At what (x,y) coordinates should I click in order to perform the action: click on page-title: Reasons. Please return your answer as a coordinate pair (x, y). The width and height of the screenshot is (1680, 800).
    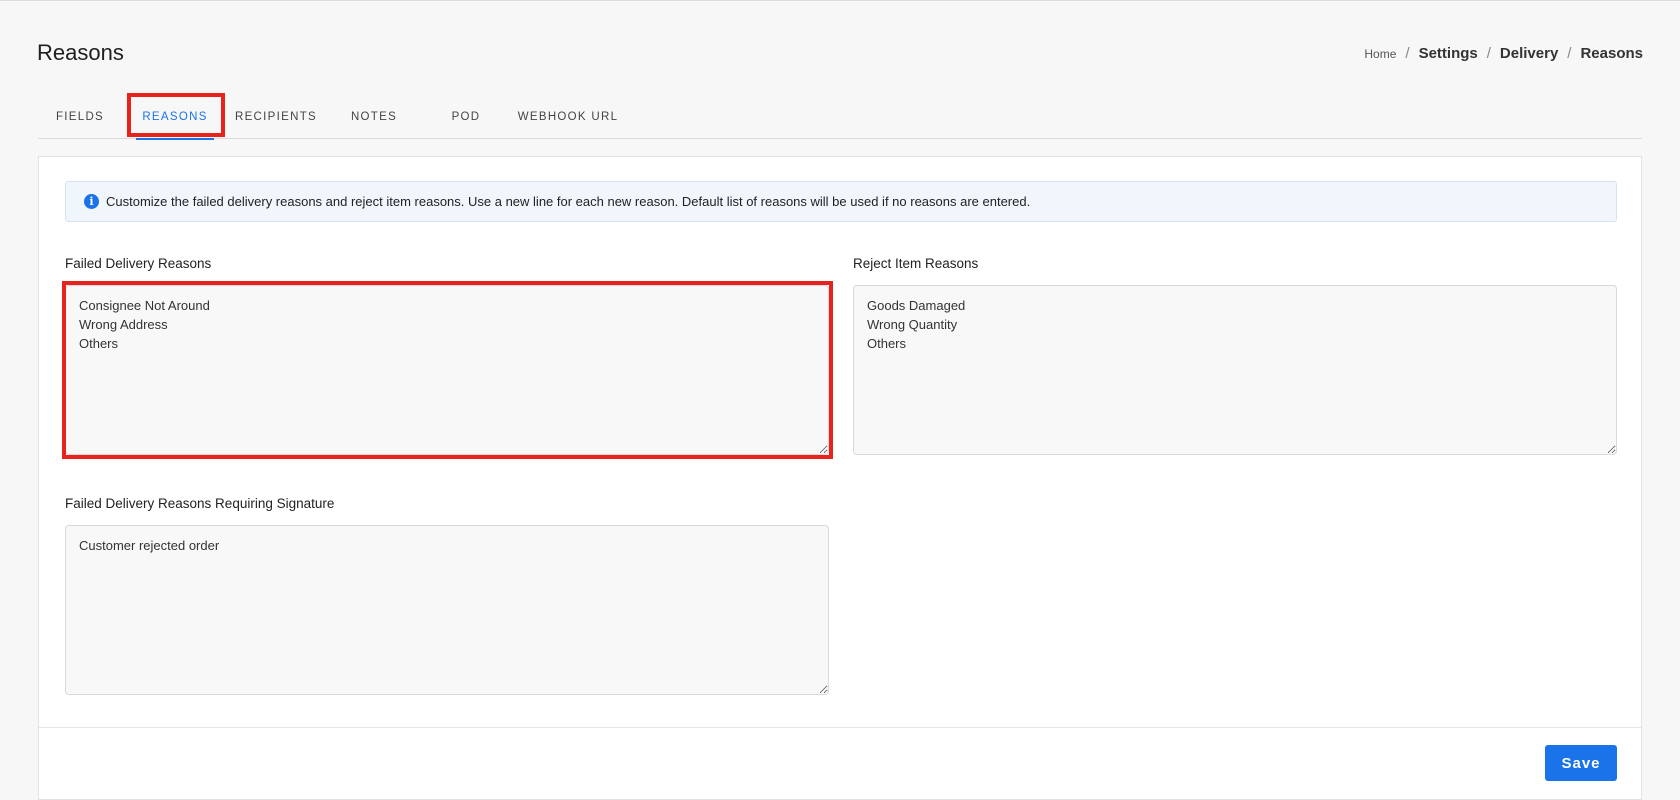
    Looking at the image, I should click on (80, 52).